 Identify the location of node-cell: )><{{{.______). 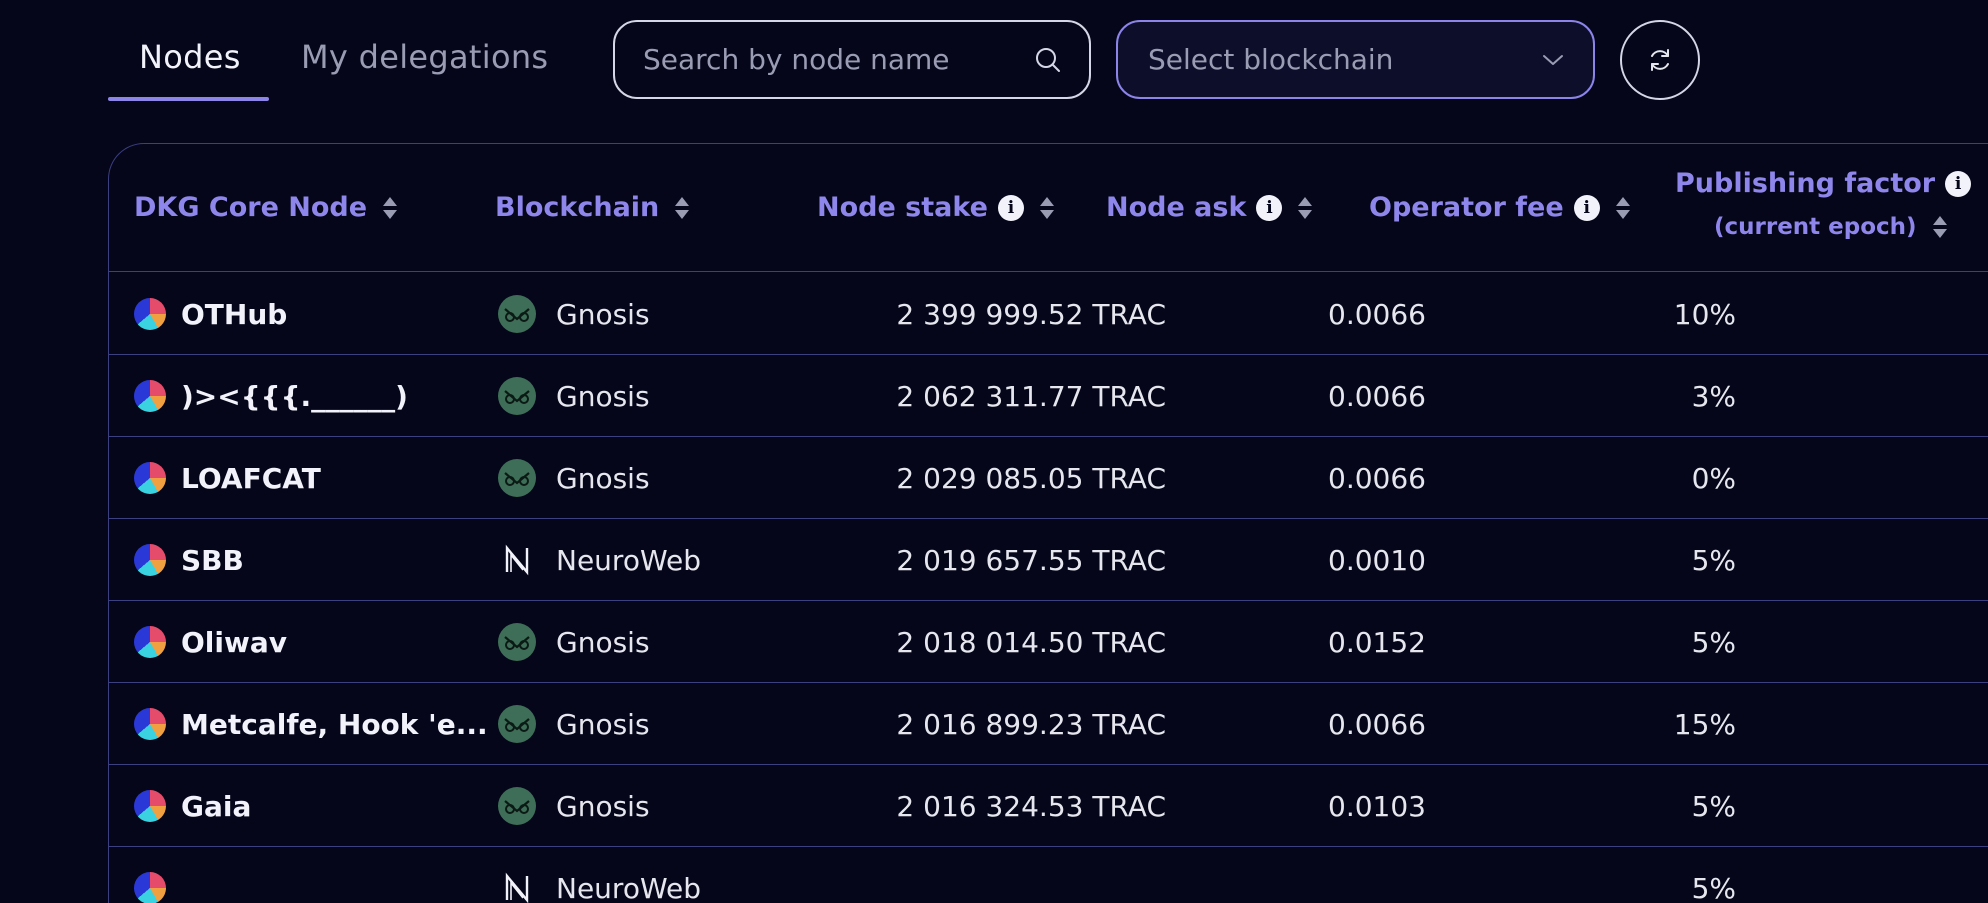
(299, 396).